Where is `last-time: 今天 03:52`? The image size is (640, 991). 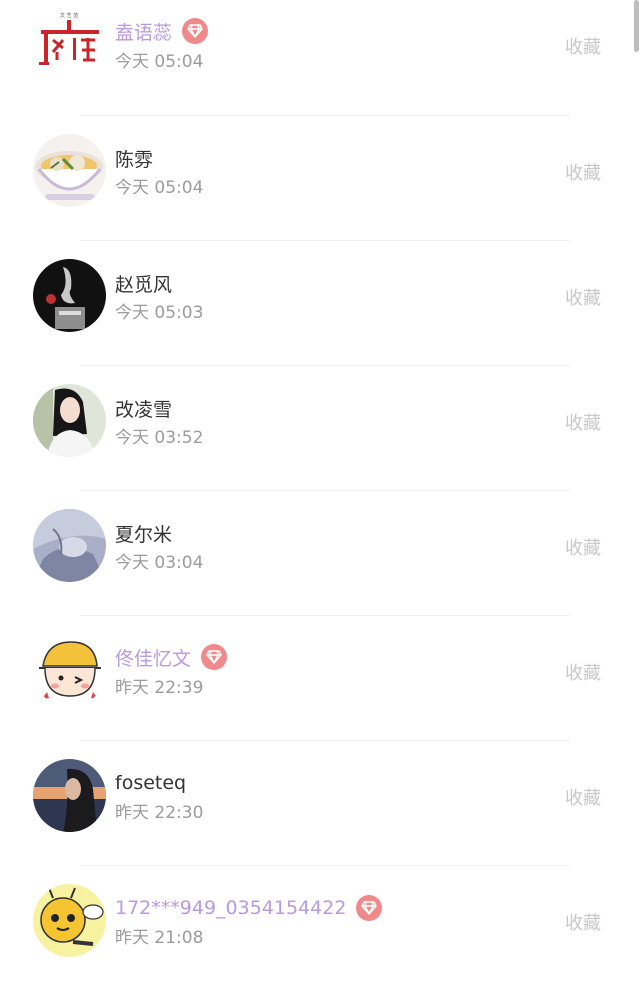
last-time: 今天 03:52 is located at coordinates (159, 438).